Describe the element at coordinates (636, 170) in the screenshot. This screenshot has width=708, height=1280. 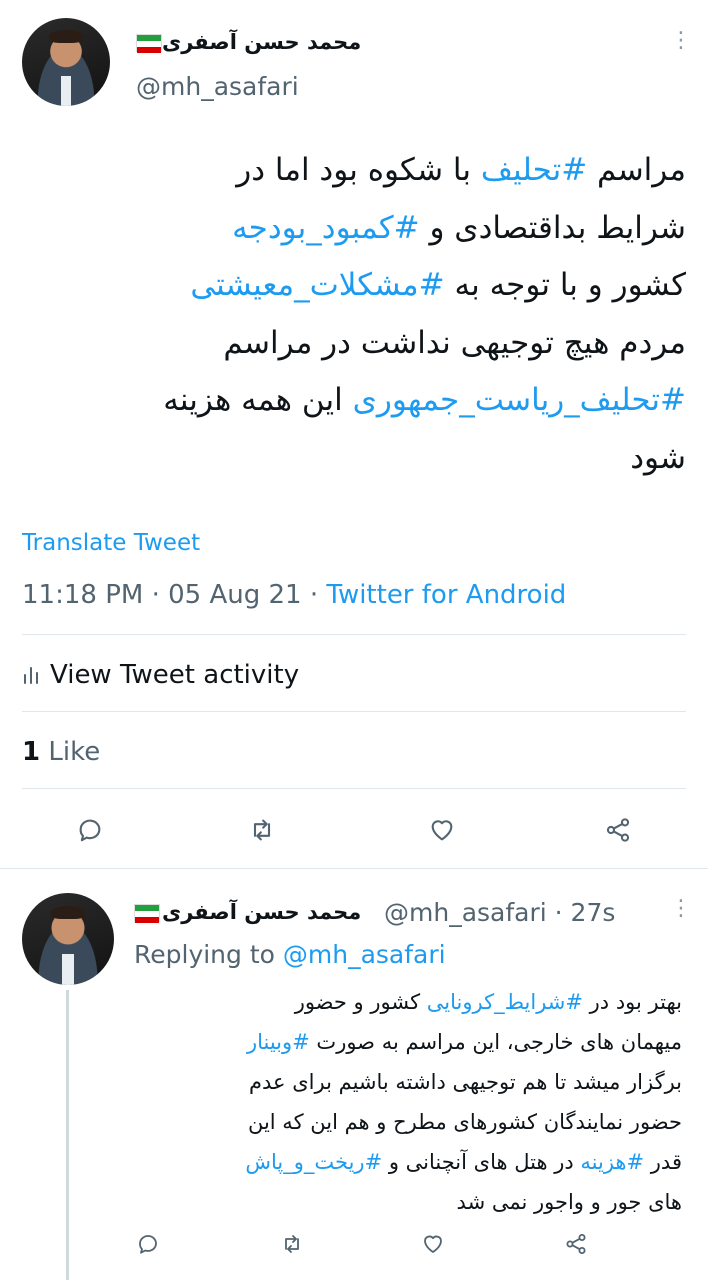
I see `text-segment: مراسم` at that location.